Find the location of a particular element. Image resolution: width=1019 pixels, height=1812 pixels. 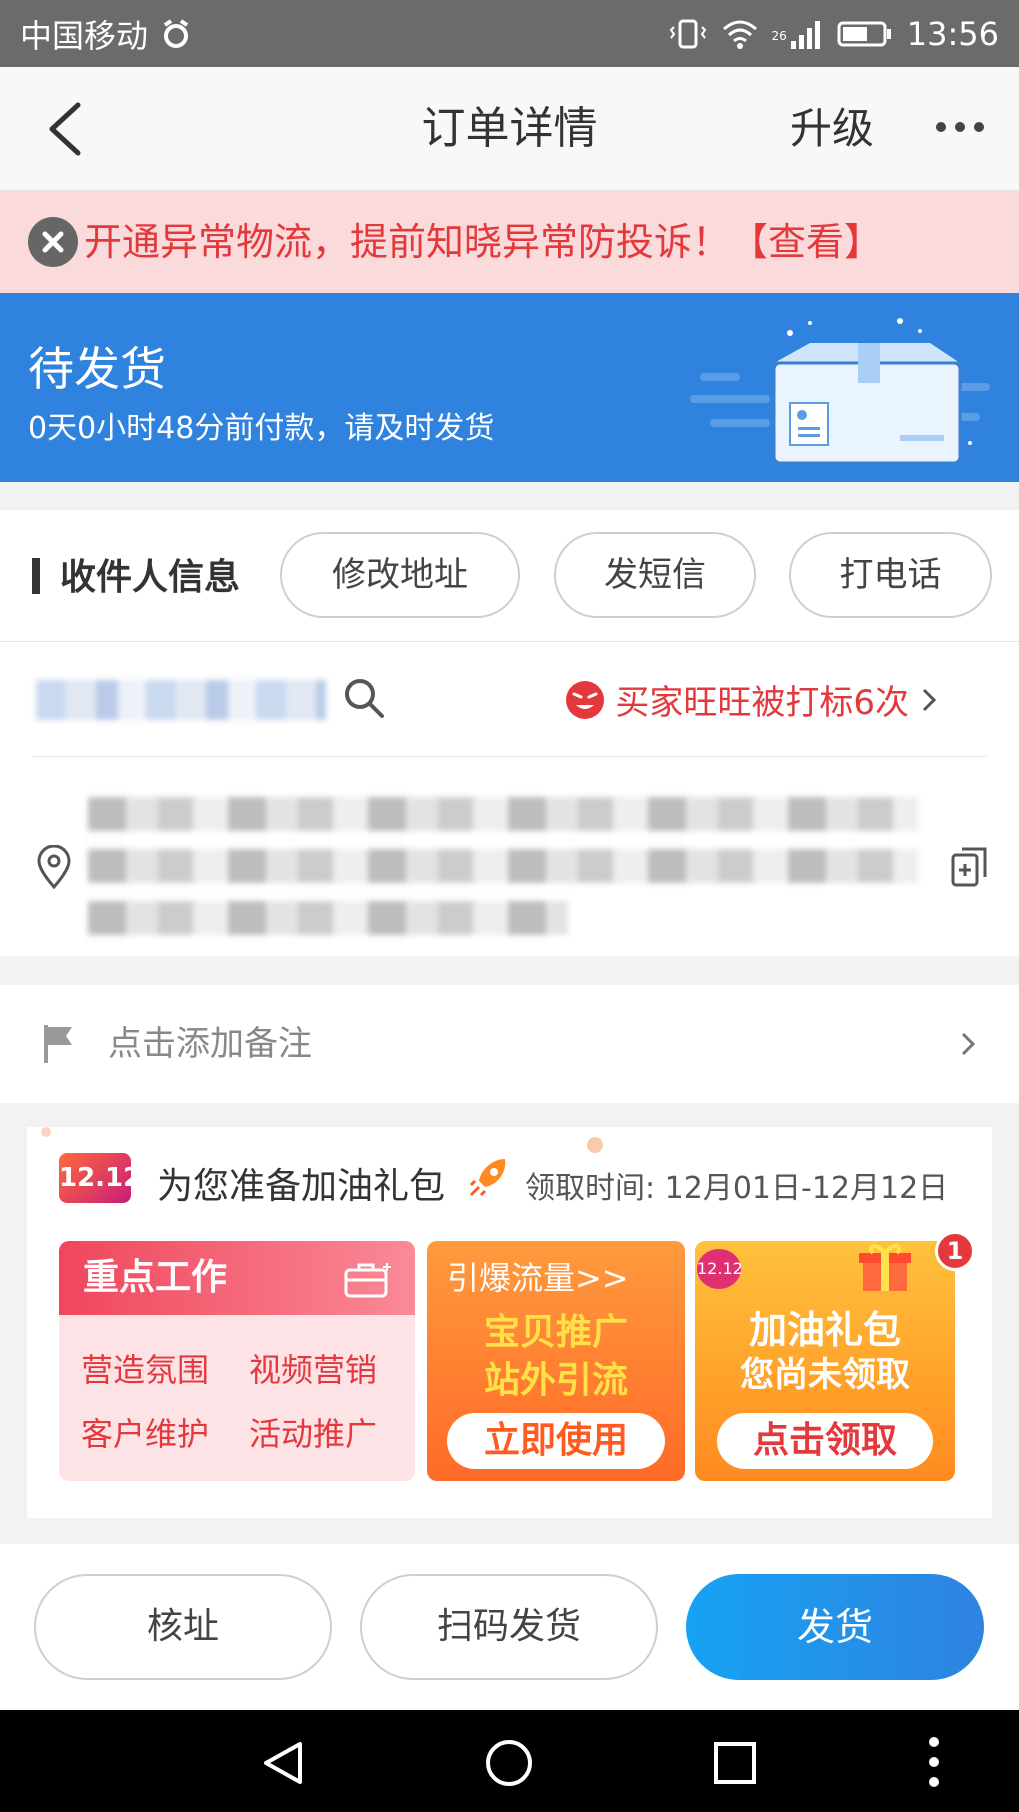

angry-face-icon is located at coordinates (585, 699).